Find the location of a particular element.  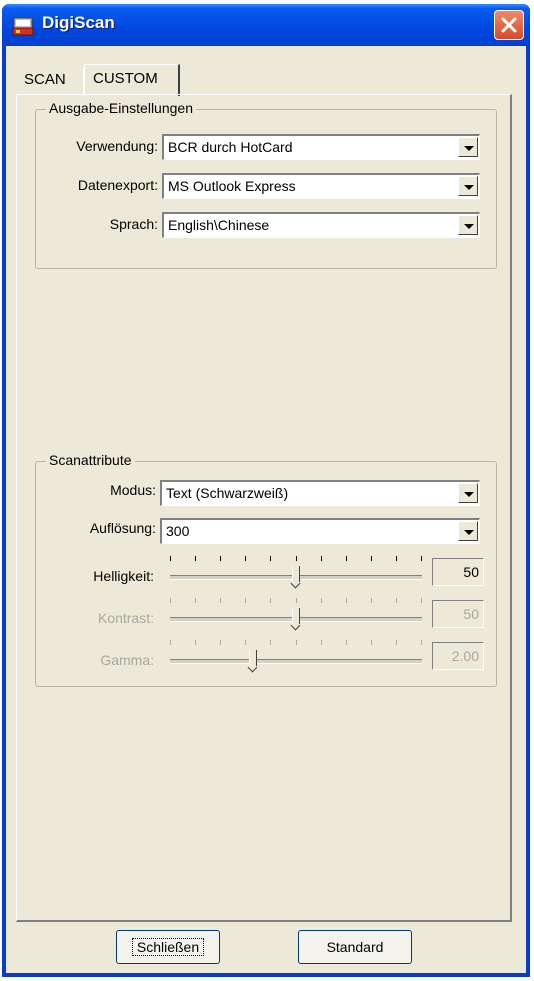

standard-button-label: Standard is located at coordinates (355, 947).